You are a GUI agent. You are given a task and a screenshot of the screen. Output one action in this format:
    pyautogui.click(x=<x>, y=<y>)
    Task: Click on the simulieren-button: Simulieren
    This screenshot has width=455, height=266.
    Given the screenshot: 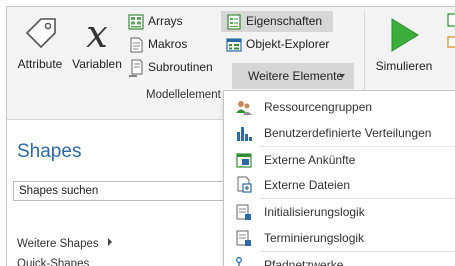 What is the action you would take?
    pyautogui.click(x=404, y=46)
    